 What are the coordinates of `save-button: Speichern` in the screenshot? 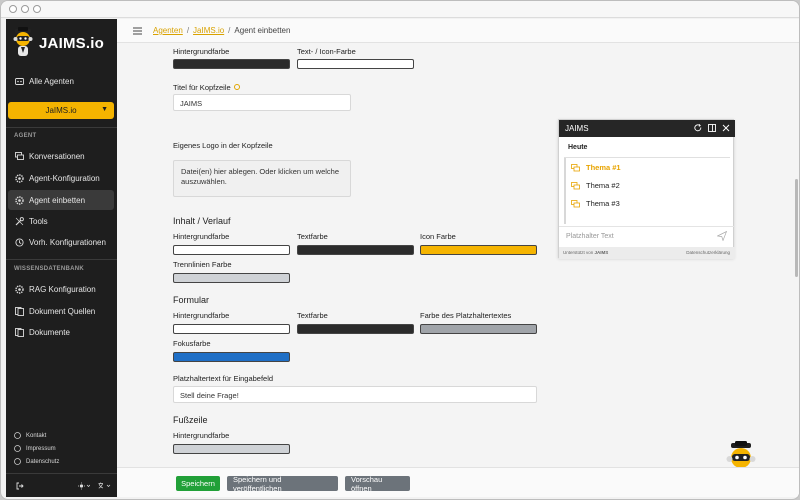 It's located at (198, 483).